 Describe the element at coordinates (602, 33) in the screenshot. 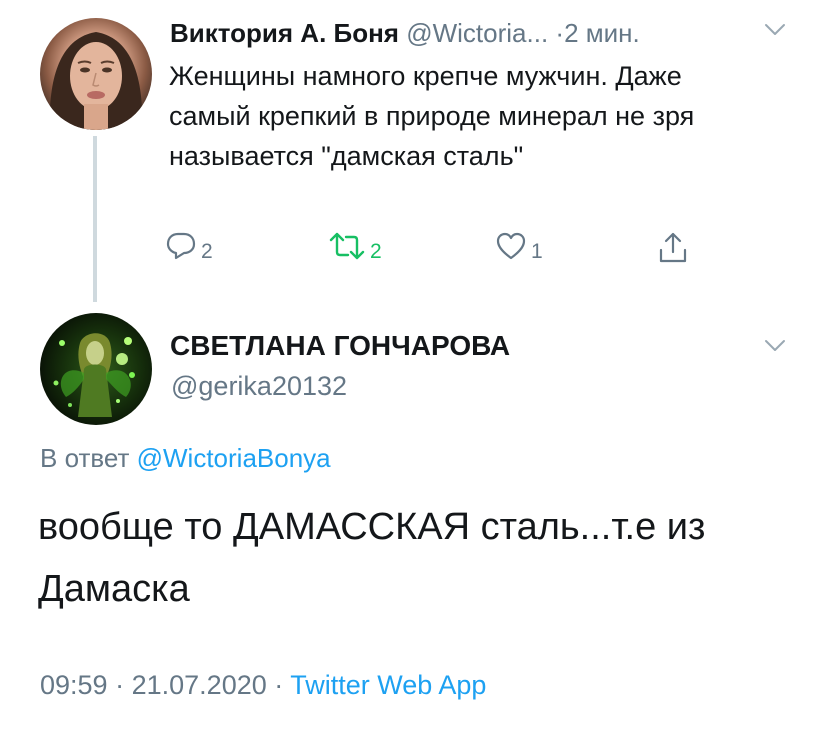

I see `tweet-time: 2 мин.` at that location.